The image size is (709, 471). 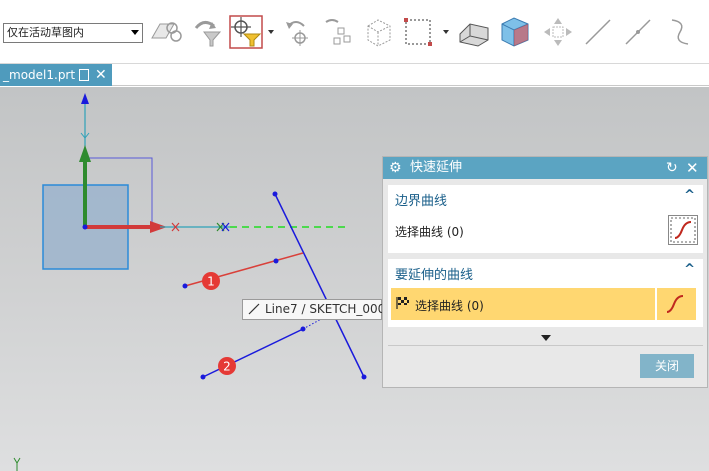 I want to click on view-triad-icon, so click(x=17, y=464).